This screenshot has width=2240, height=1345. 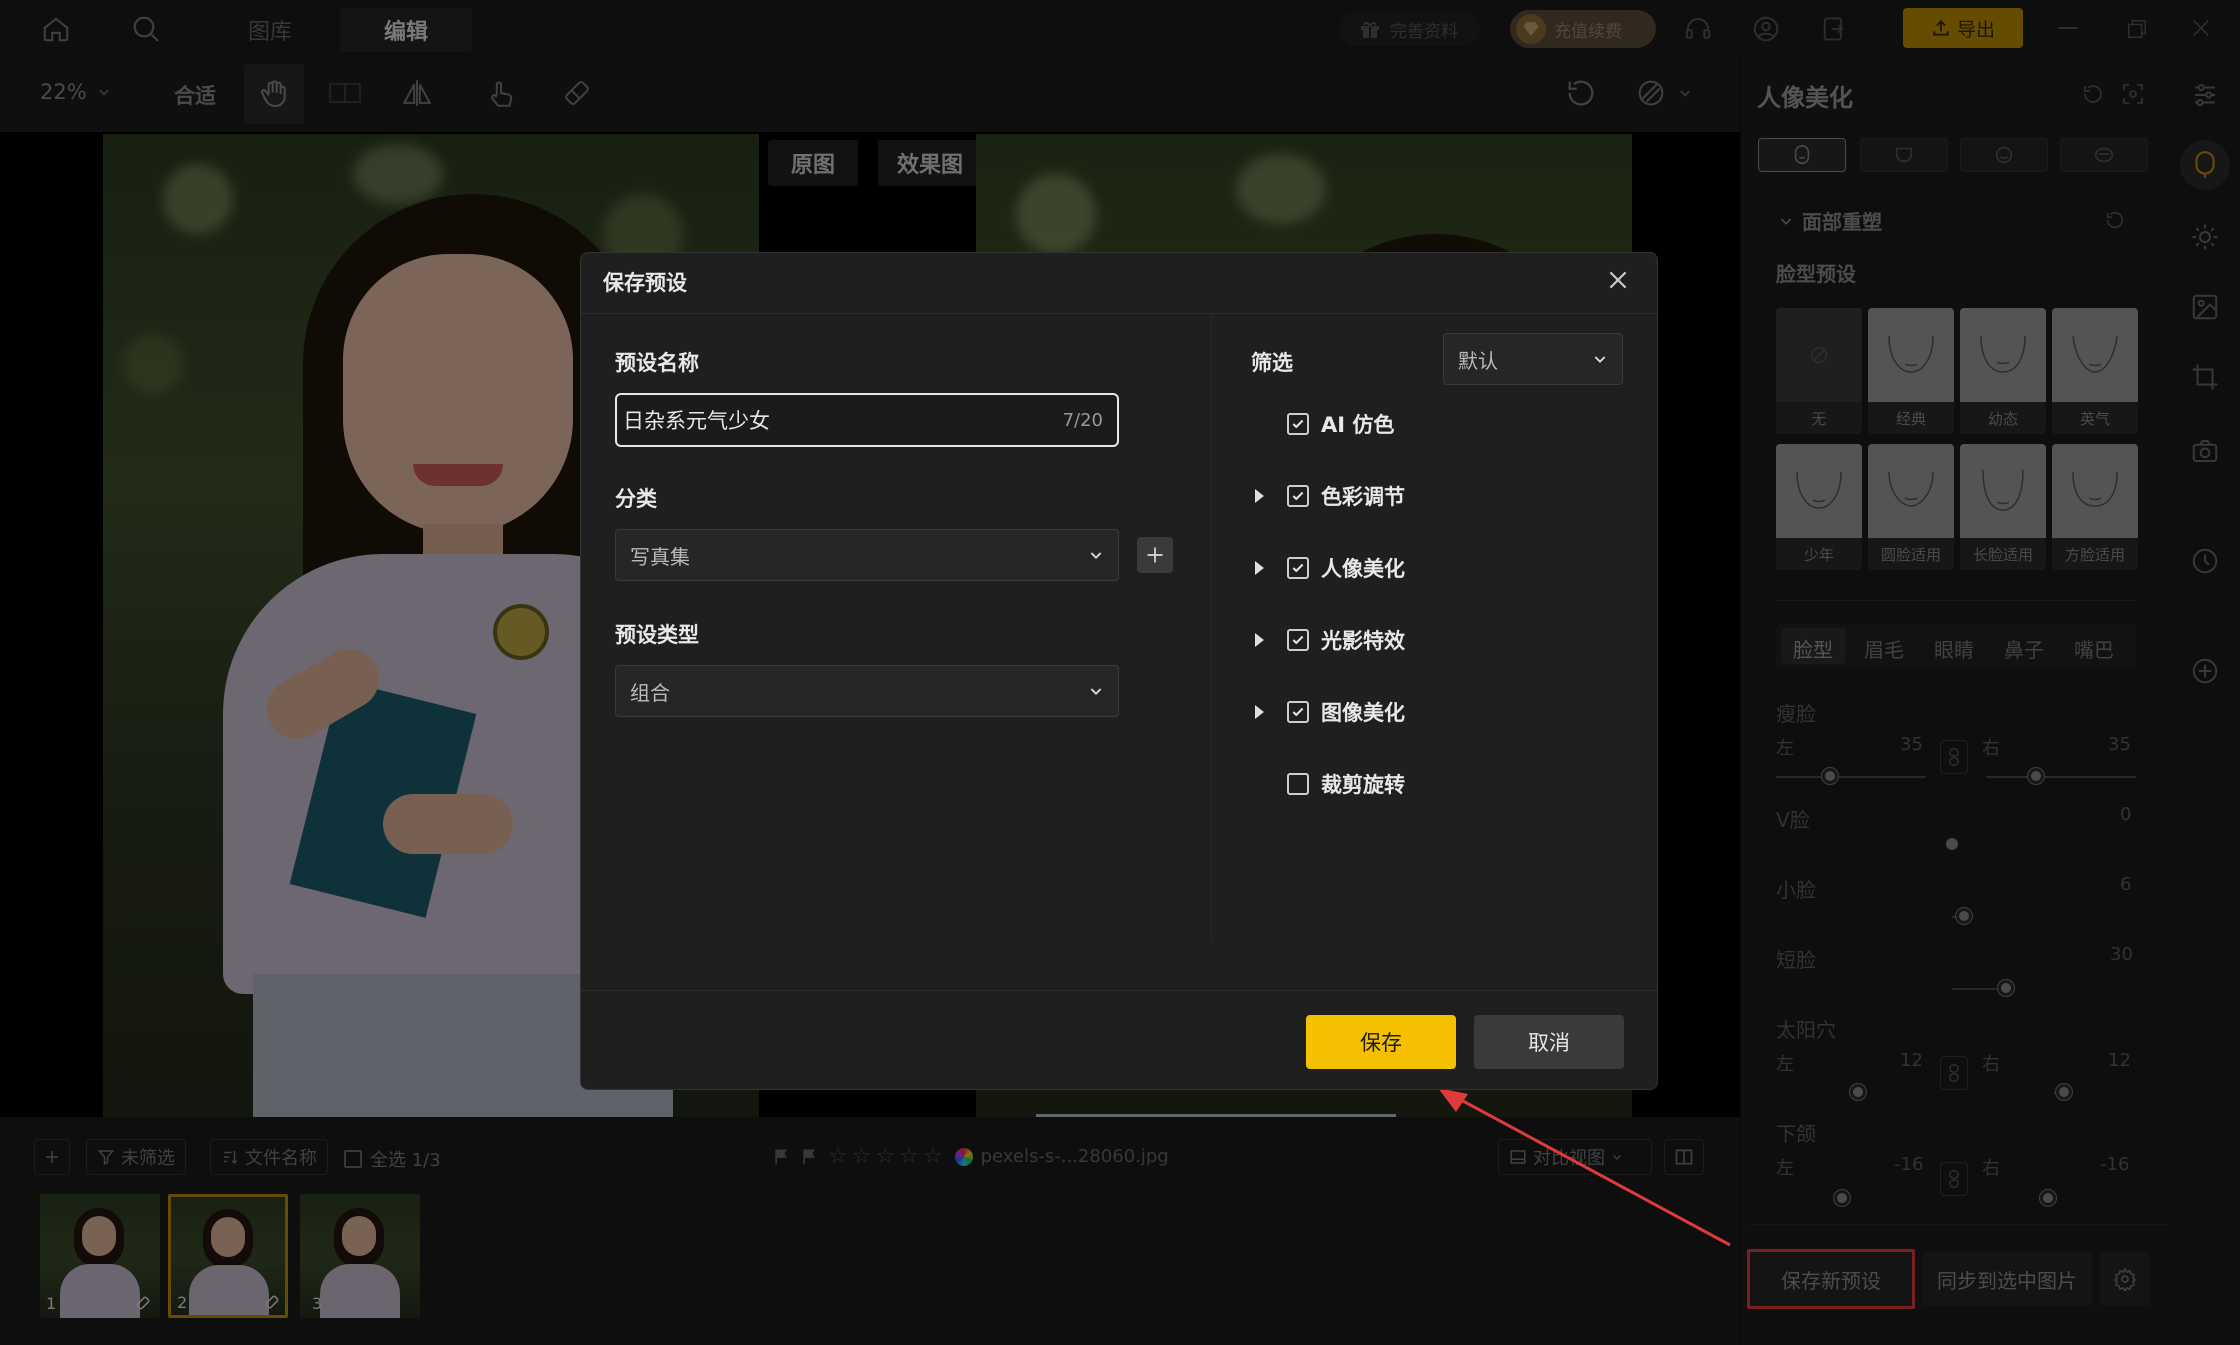 What do you see at coordinates (1363, 713) in the screenshot?
I see `option-label: 图像美化` at bounding box center [1363, 713].